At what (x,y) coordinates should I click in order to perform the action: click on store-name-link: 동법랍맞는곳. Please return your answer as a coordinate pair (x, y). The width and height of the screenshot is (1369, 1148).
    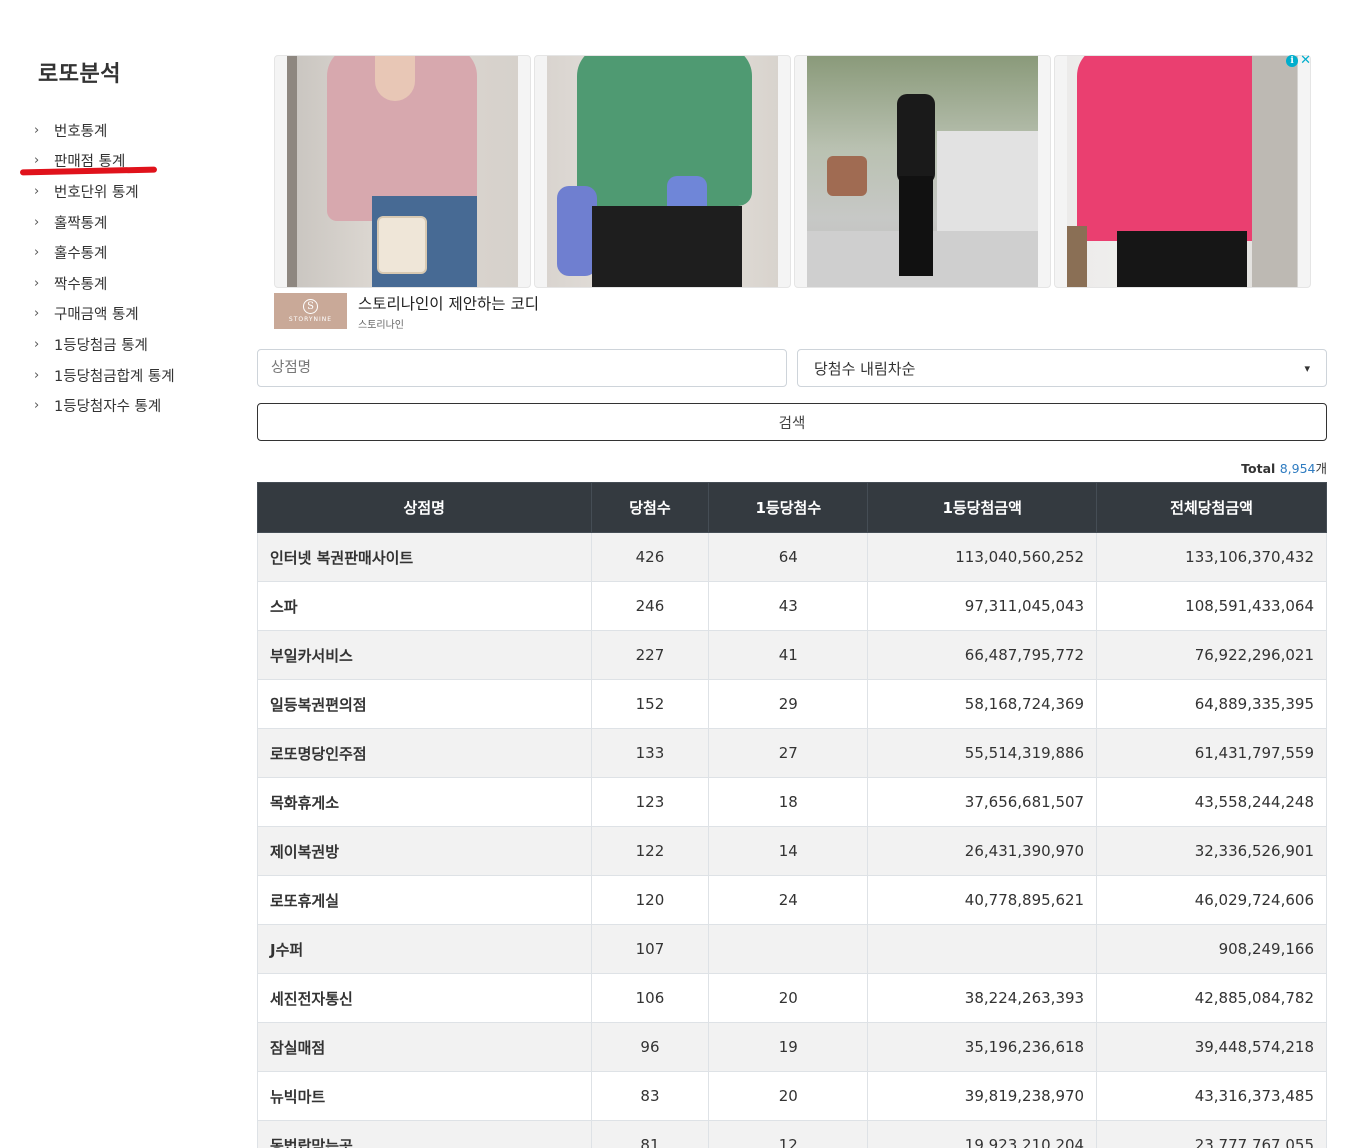
    Looking at the image, I should click on (424, 1134).